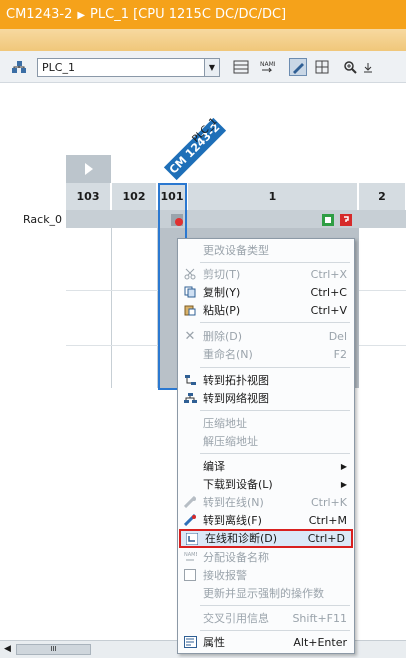 The image size is (406, 658). Describe the element at coordinates (190, 310) in the screenshot. I see `paste-icon` at that location.